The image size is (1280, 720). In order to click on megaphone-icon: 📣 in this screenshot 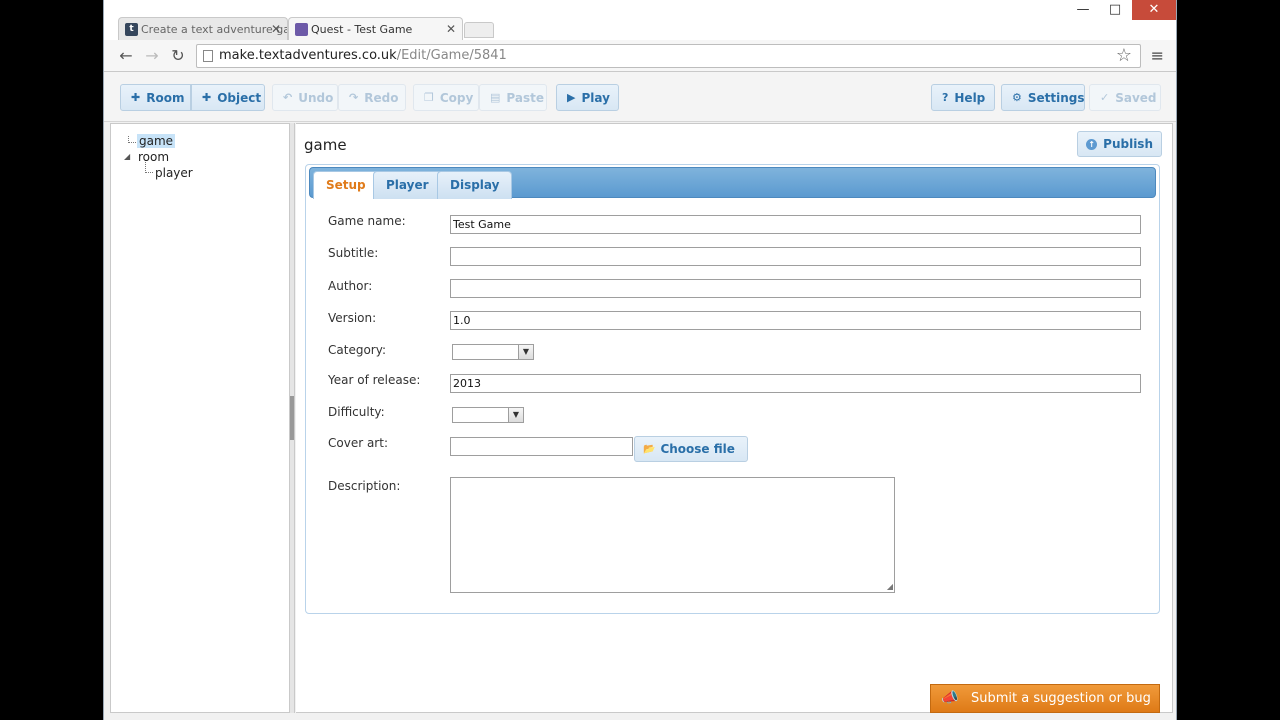, I will do `click(950, 697)`.